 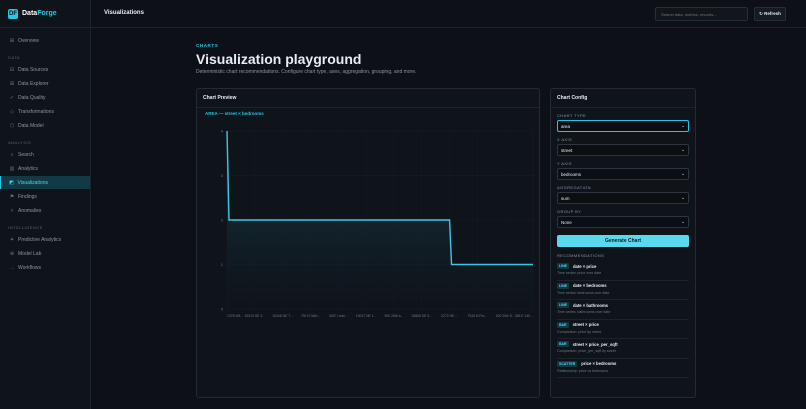 What do you see at coordinates (584, 312) in the screenshot?
I see `recommendation-description: Time series: bathrooms over date` at bounding box center [584, 312].